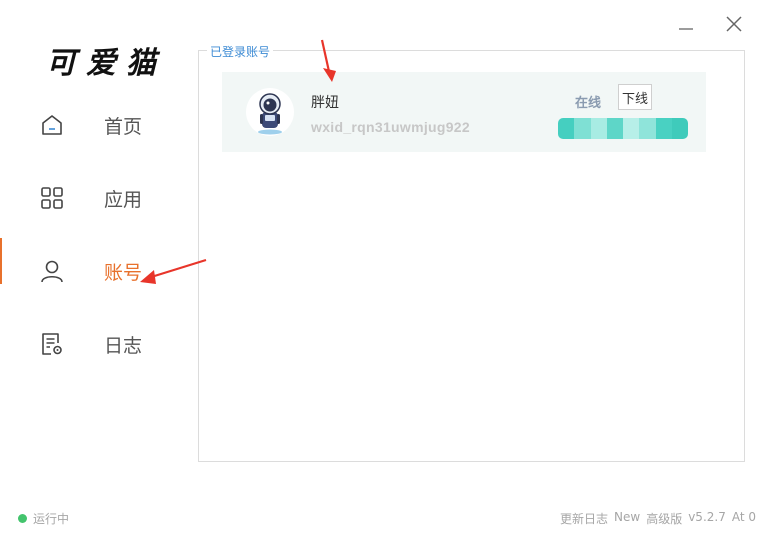 This screenshot has height=545, width=772. What do you see at coordinates (51, 519) in the screenshot?
I see `run-status-text: 运行中` at bounding box center [51, 519].